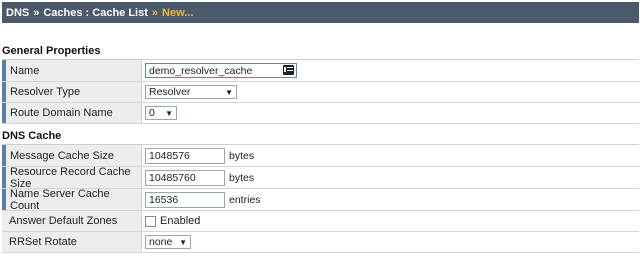 Image resolution: width=644 pixels, height=258 pixels. Describe the element at coordinates (169, 155) in the screenshot. I see `message-cache-value: 1048576` at that location.